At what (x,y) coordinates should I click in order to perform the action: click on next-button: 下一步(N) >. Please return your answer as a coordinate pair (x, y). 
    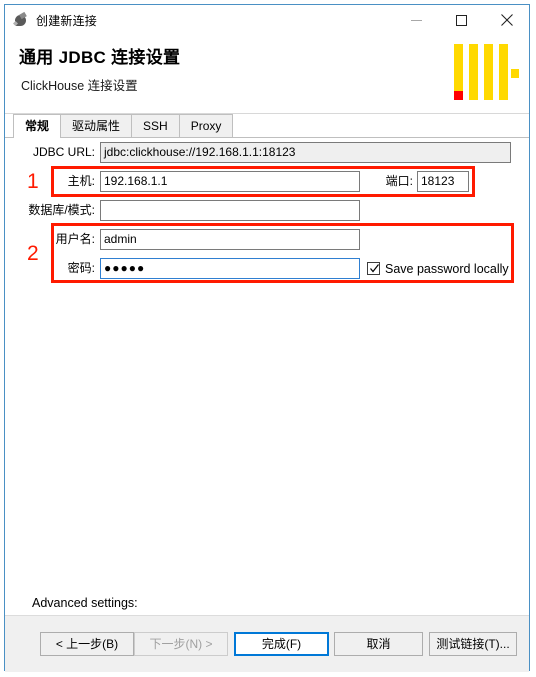
    Looking at the image, I should click on (181, 644).